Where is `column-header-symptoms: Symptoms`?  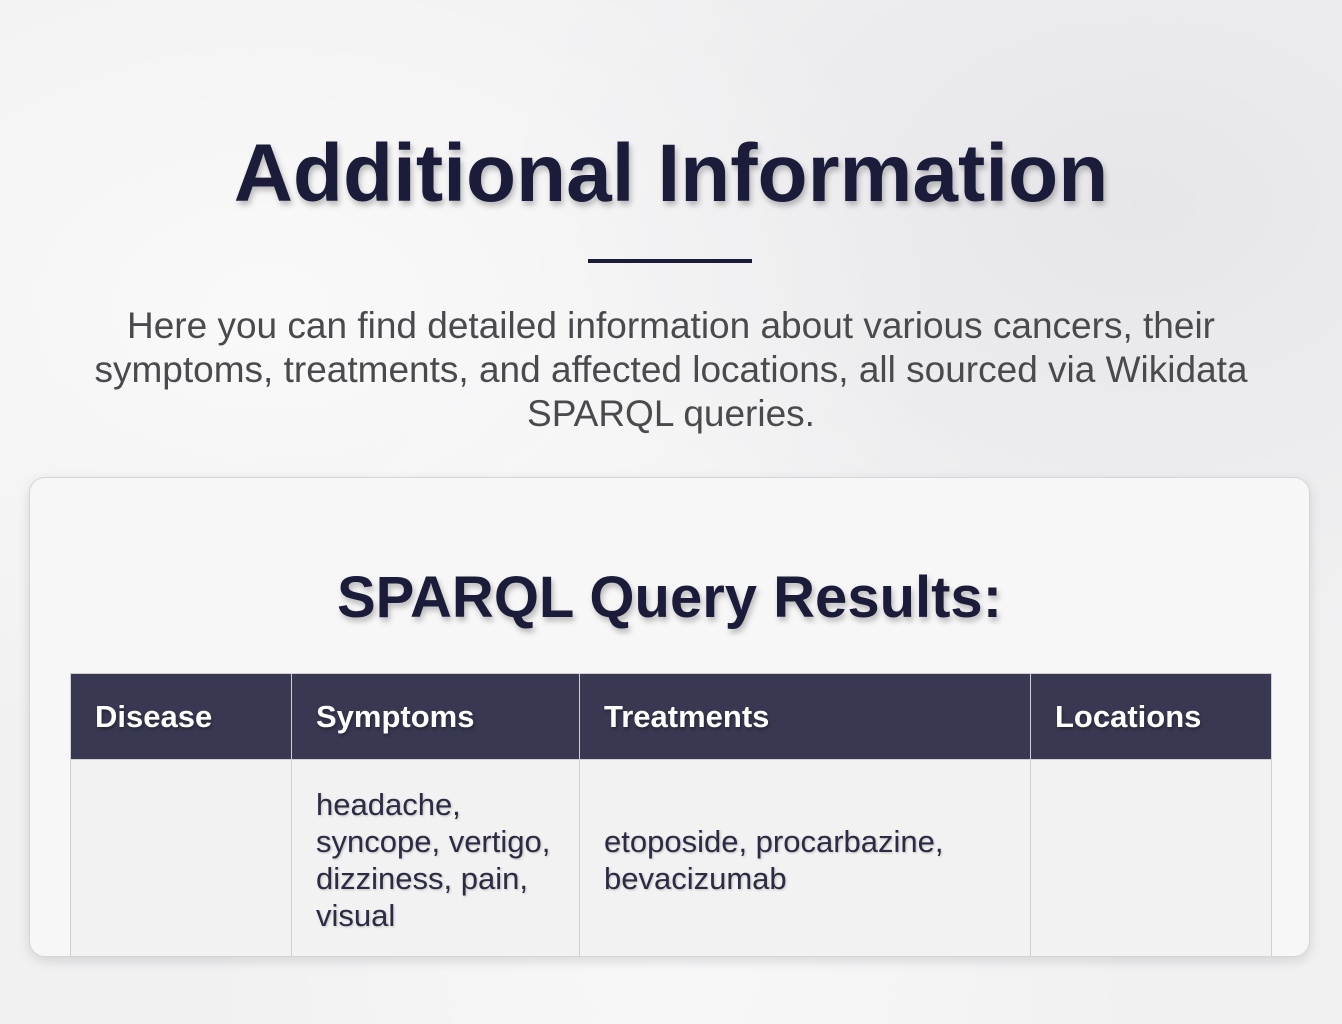 column-header-symptoms: Symptoms is located at coordinates (435, 716).